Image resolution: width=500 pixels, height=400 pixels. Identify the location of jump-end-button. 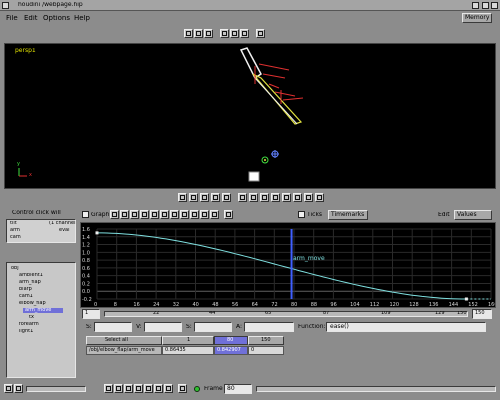
(168, 388).